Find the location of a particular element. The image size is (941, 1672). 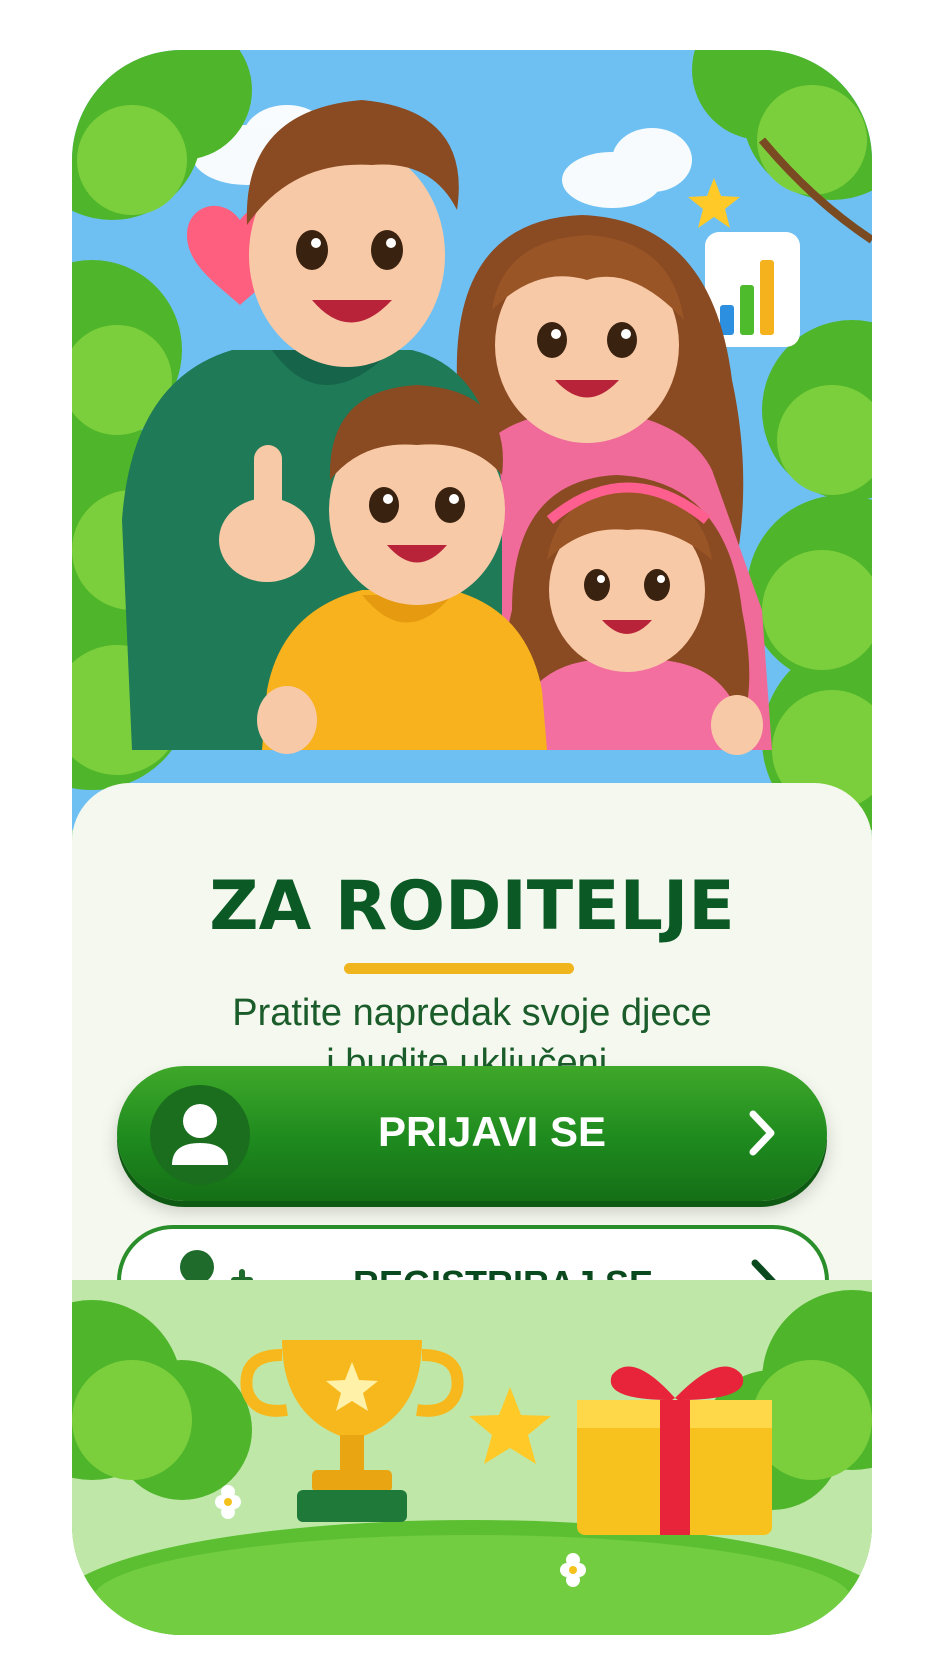

subtitle-line-1: Pratite napredak svoje djece is located at coordinates (472, 1013).